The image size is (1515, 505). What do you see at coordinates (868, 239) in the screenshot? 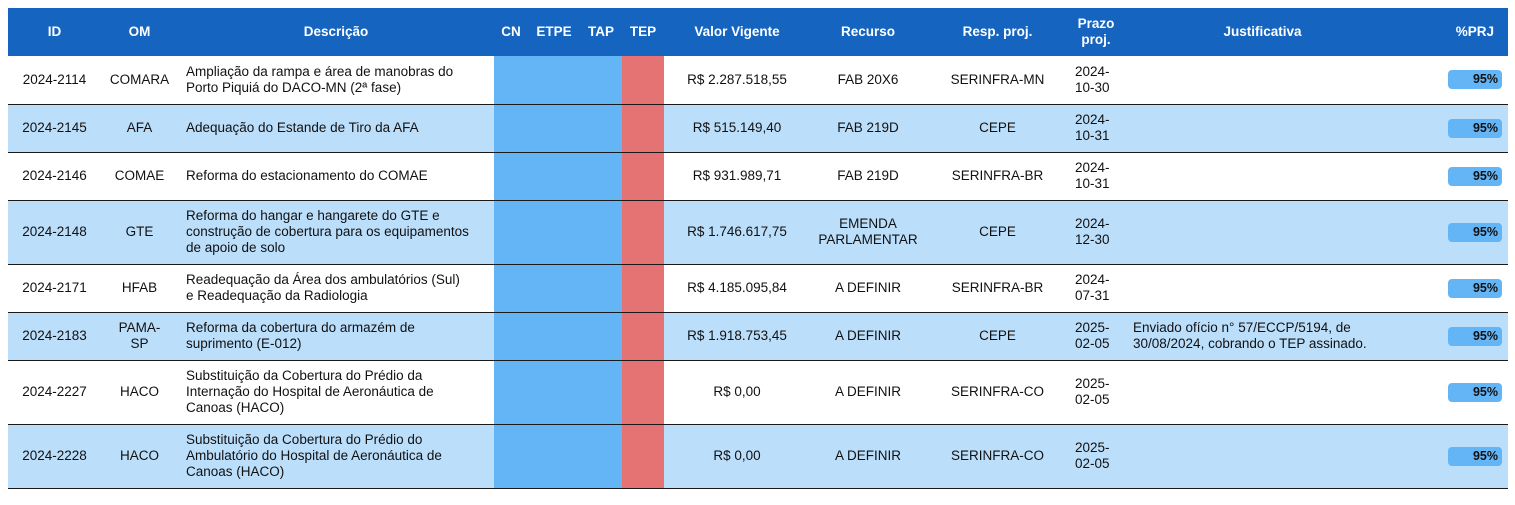
I see `recurso-line: PARLAMENTAR` at bounding box center [868, 239].